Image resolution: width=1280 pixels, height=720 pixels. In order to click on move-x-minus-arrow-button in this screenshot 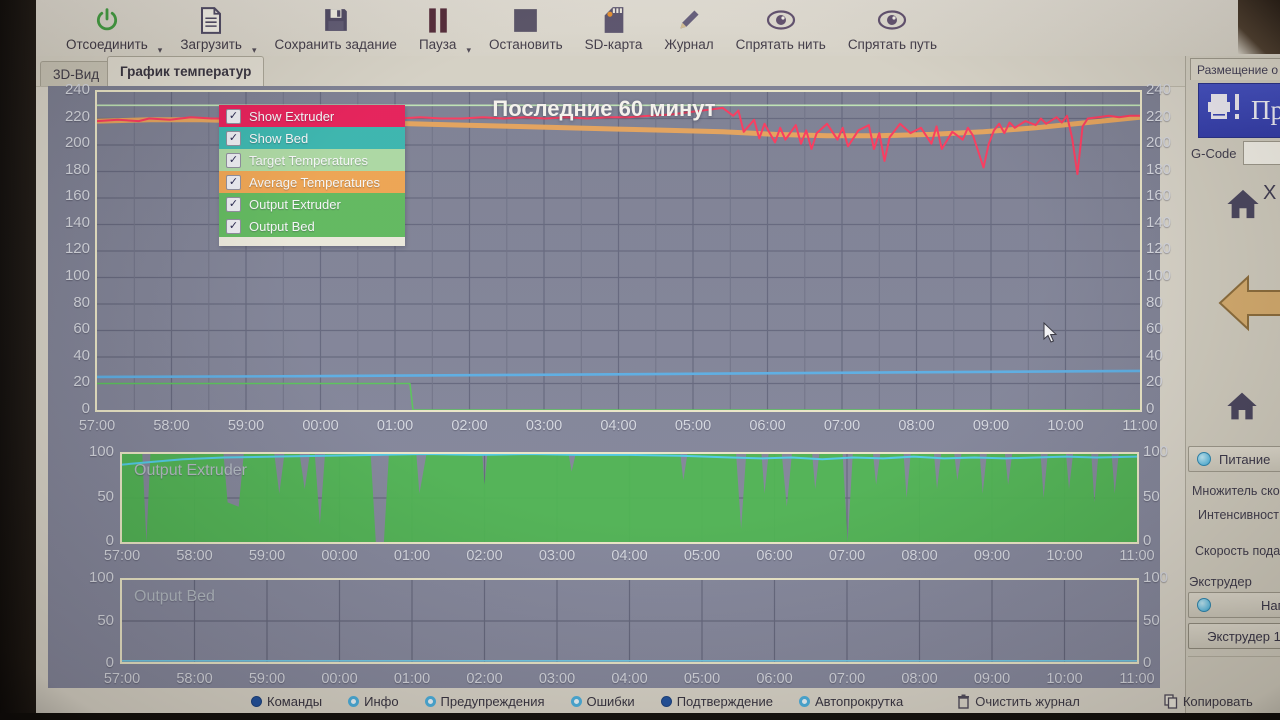, I will do `click(1249, 305)`.